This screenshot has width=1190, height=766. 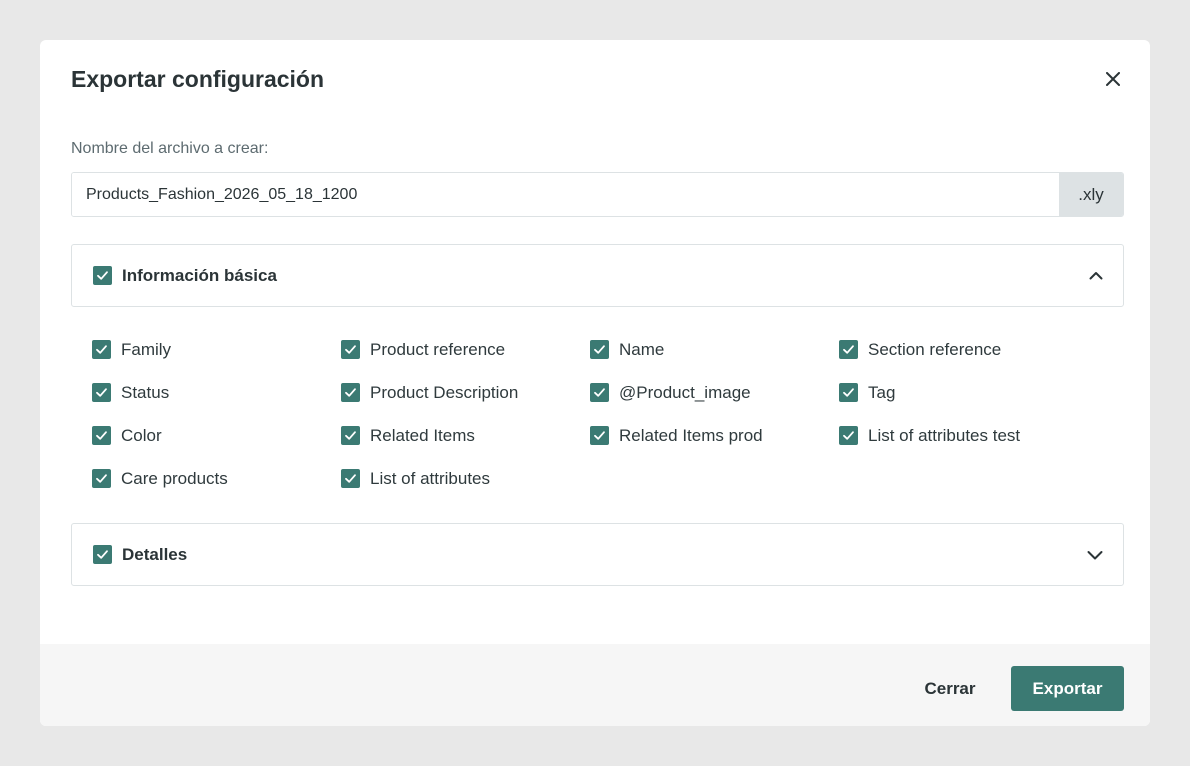 I want to click on filename-input-group: .xly, so click(x=597, y=194).